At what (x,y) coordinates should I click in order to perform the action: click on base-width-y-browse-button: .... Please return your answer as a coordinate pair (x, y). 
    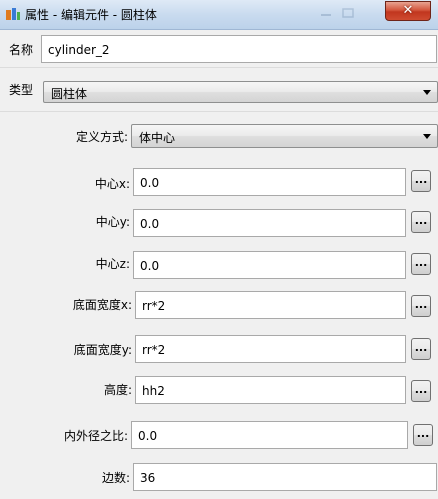
    Looking at the image, I should click on (421, 349).